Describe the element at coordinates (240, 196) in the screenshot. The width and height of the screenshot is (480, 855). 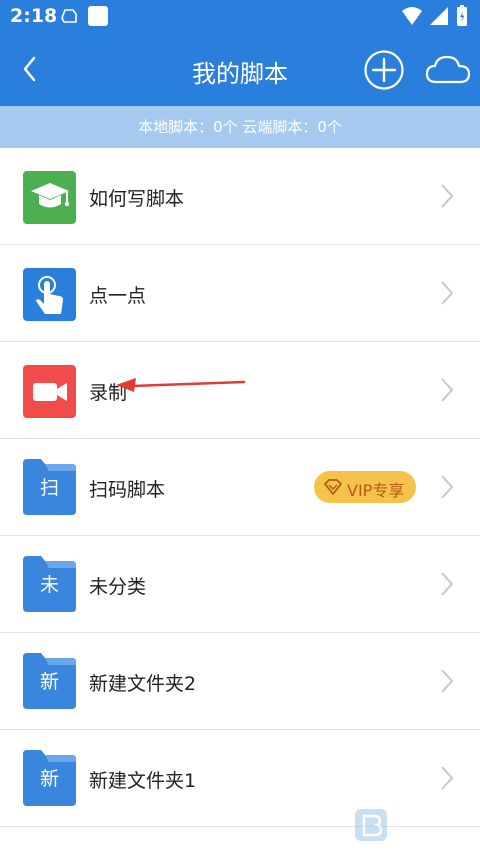
I see `list-item-how-to-write-script: 如何写脚本` at that location.